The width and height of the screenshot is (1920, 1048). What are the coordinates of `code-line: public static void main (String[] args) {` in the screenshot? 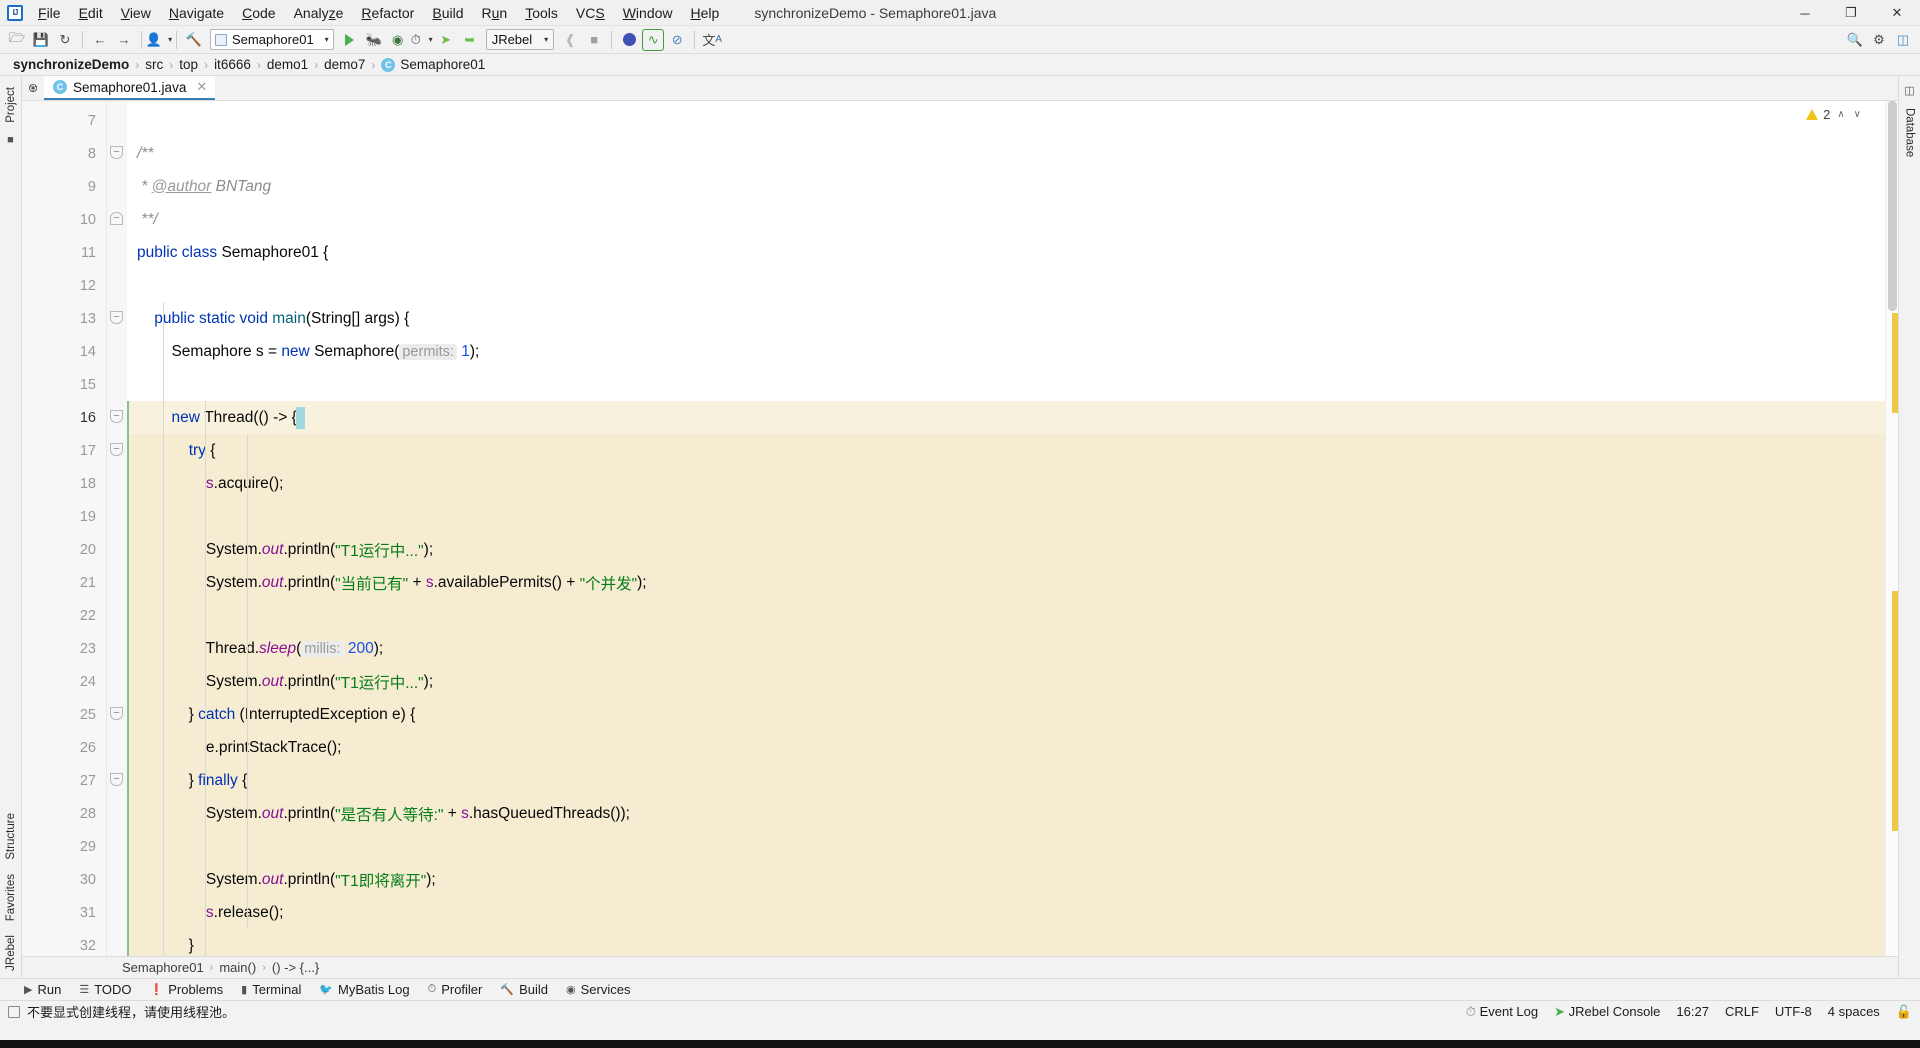 It's located at (1006, 318).